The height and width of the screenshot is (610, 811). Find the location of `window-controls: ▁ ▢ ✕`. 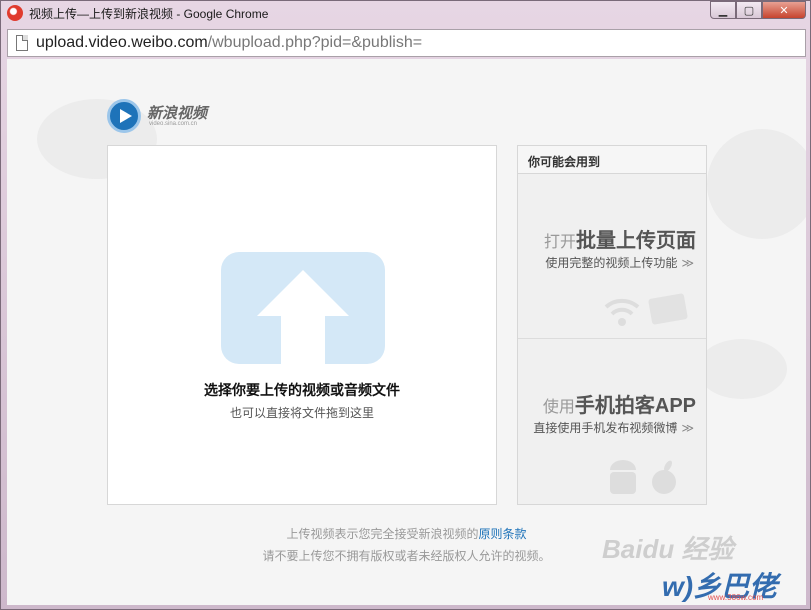

window-controls: ▁ ▢ ✕ is located at coordinates (758, 11).